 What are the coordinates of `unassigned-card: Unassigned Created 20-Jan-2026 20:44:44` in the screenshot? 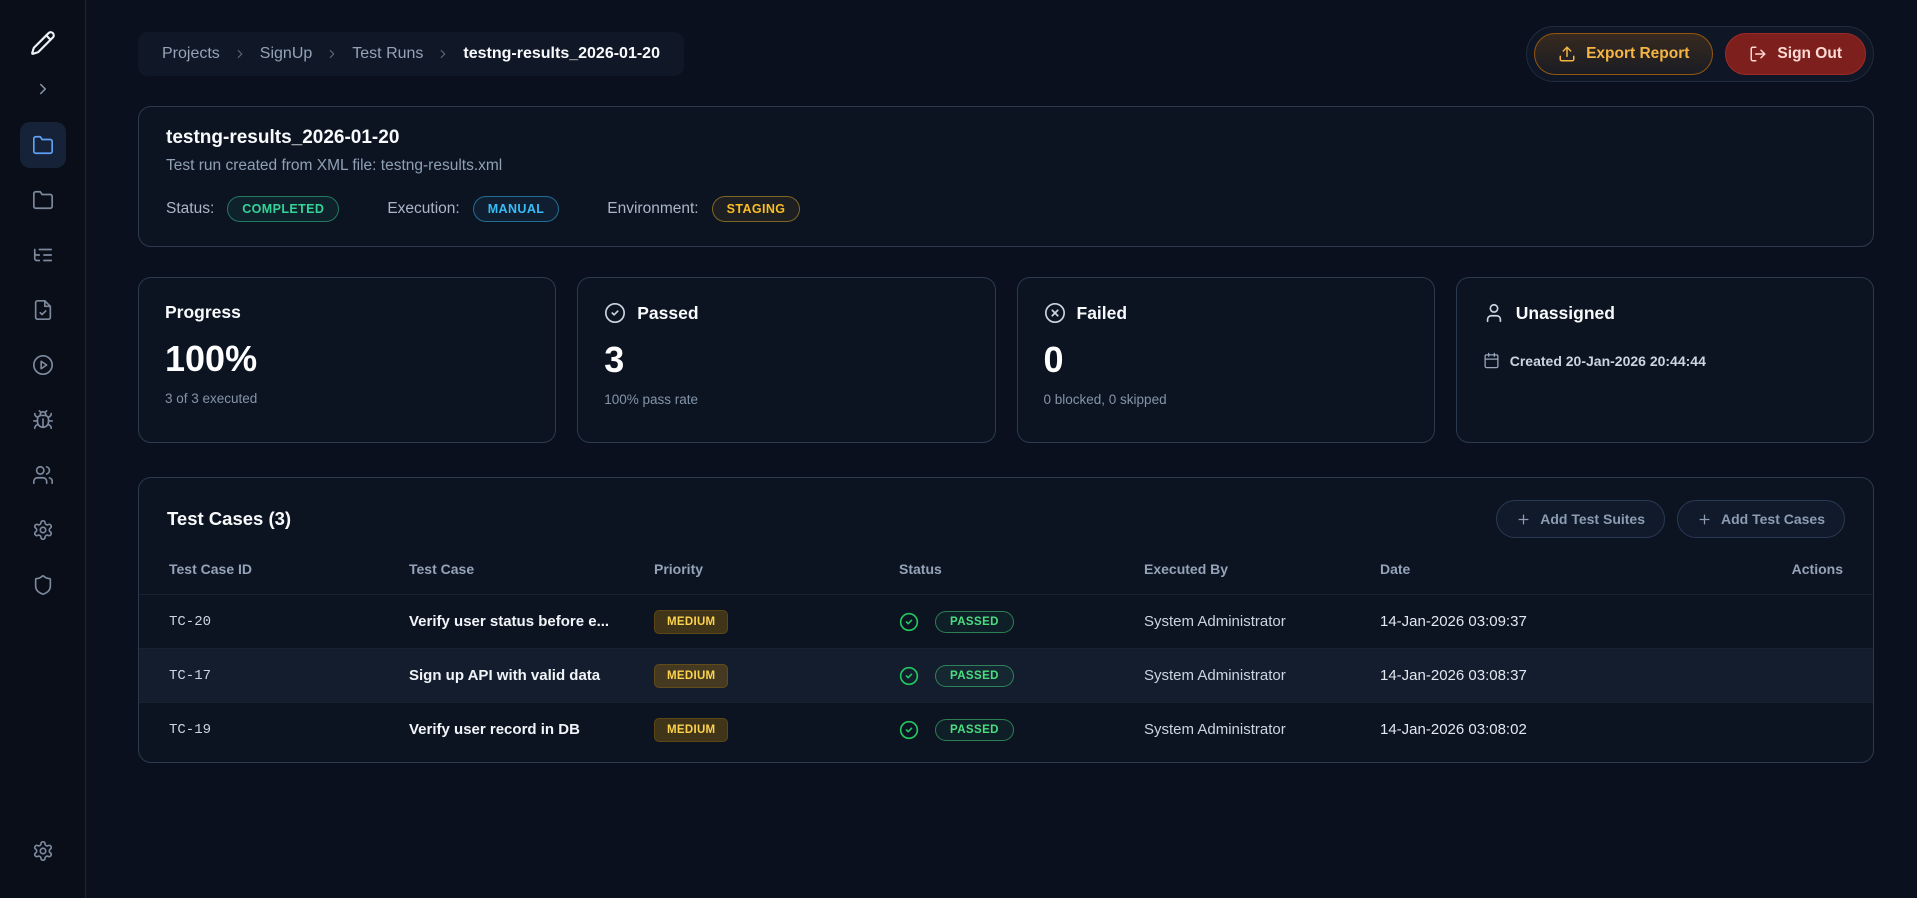 It's located at (1664, 360).